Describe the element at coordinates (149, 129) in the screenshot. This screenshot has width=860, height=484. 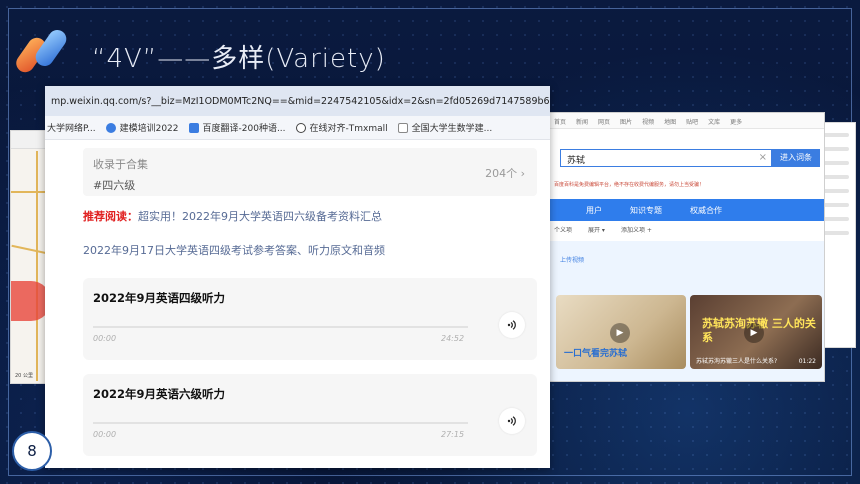
I see `bookmark-label: 建模培训2022` at that location.